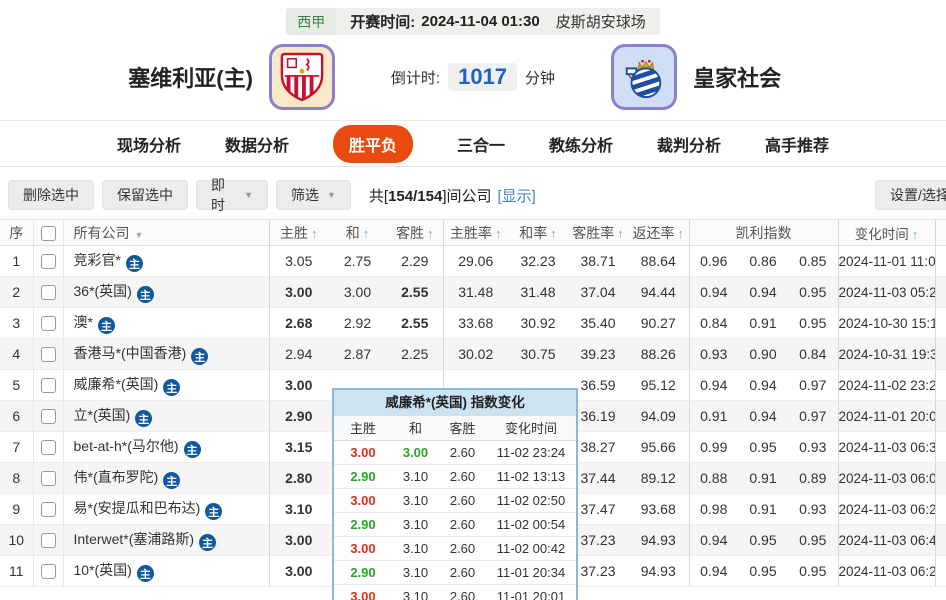 This screenshot has height=600, width=946. Describe the element at coordinates (531, 428) in the screenshot. I see `popup-col-time: 变化时间` at that location.